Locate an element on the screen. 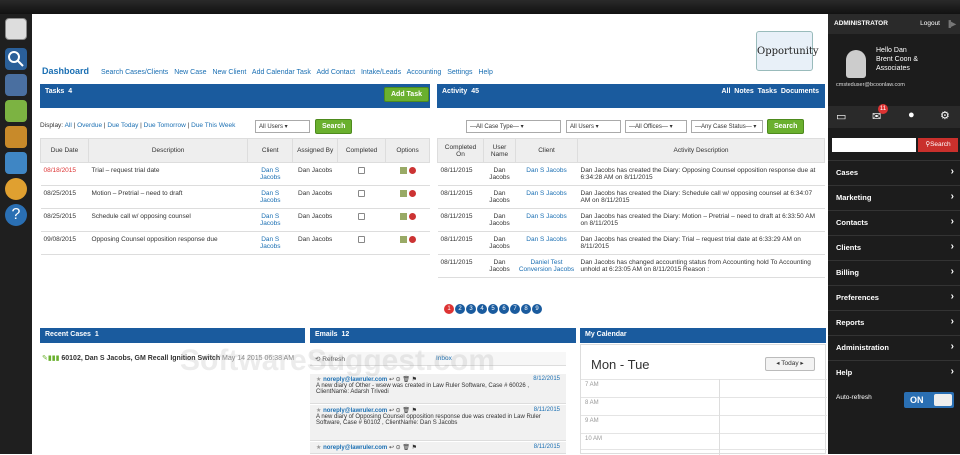 This screenshot has width=960, height=455. activity-header: Activity 45 All Notes Tasks Documents is located at coordinates (631, 96).